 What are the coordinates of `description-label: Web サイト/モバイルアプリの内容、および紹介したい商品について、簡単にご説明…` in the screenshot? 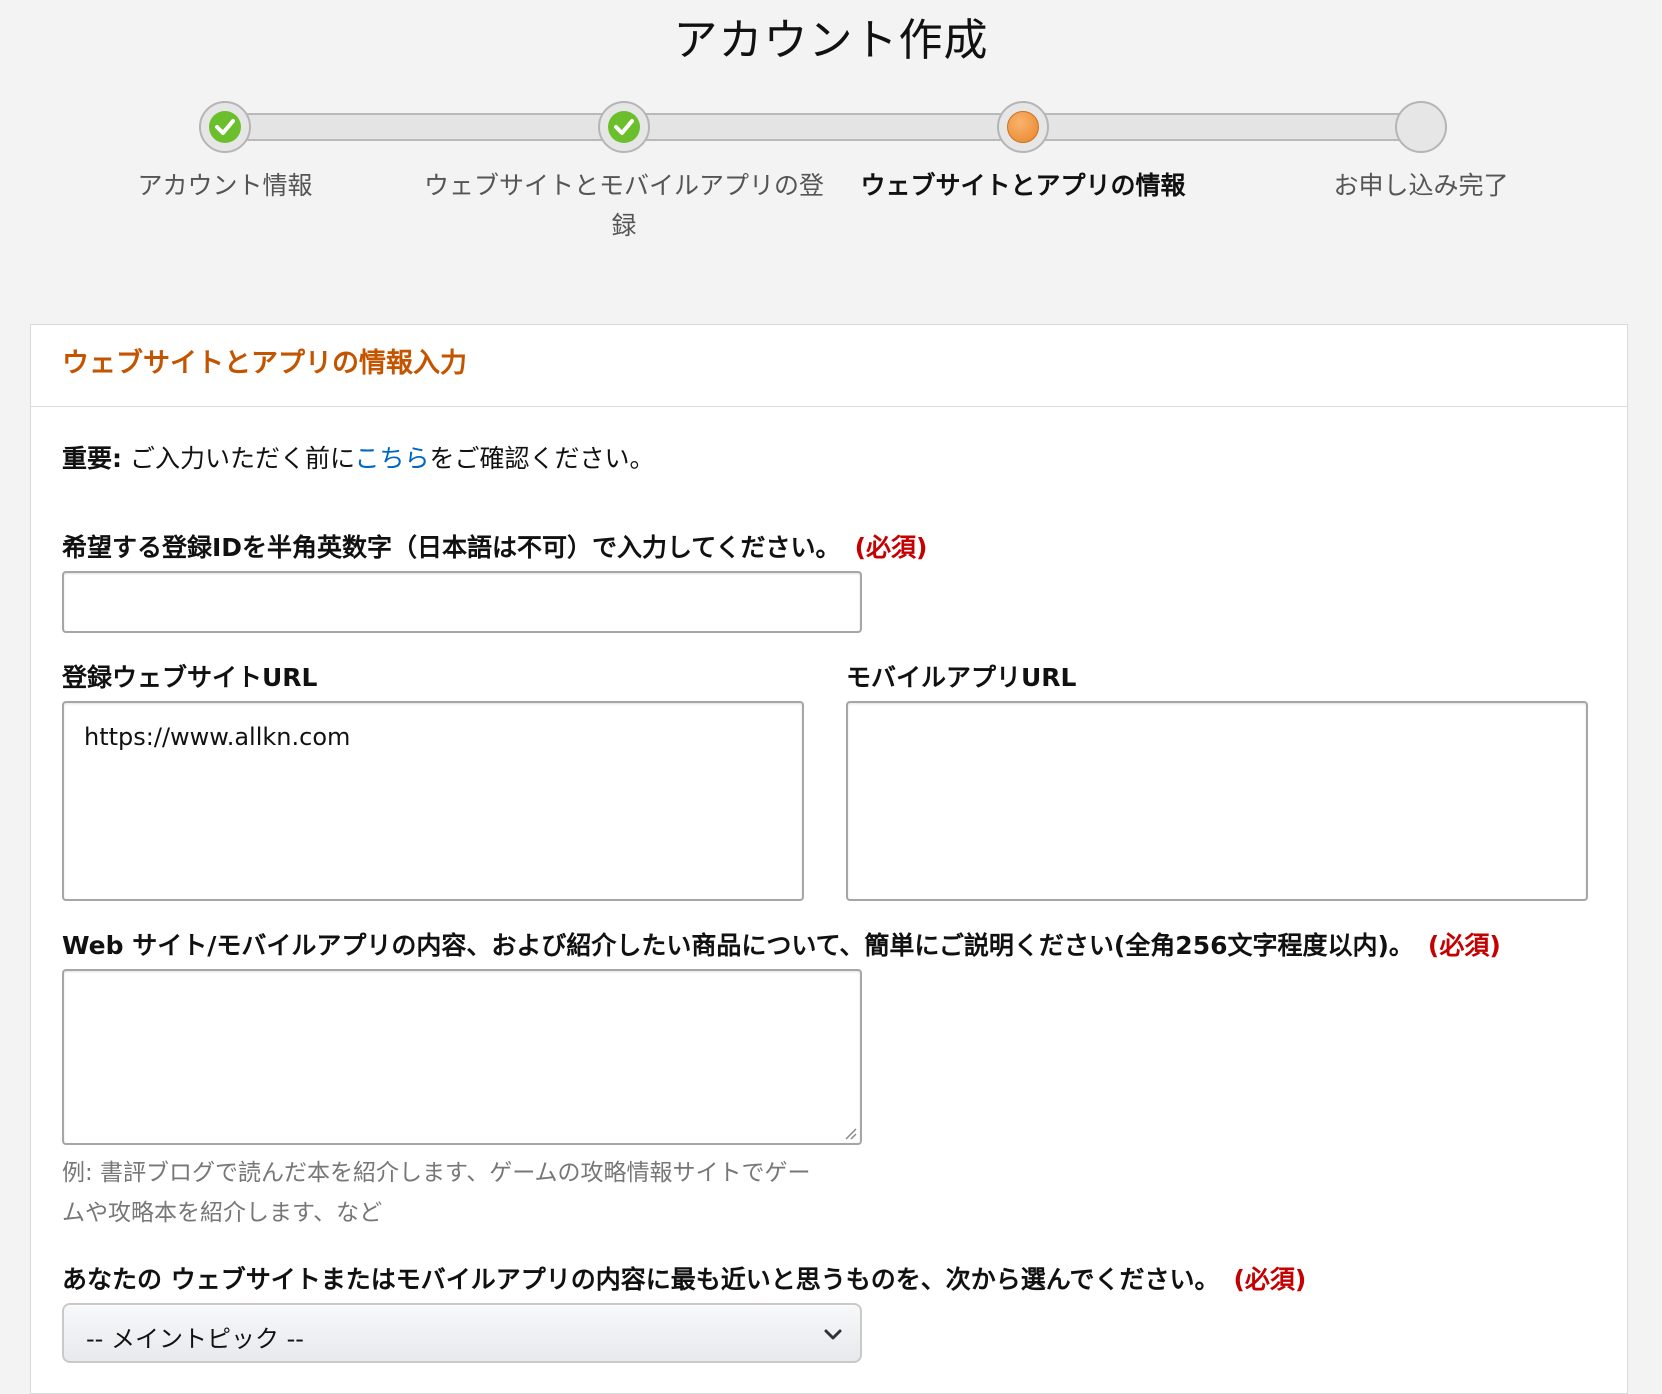 It's located at (781, 944).